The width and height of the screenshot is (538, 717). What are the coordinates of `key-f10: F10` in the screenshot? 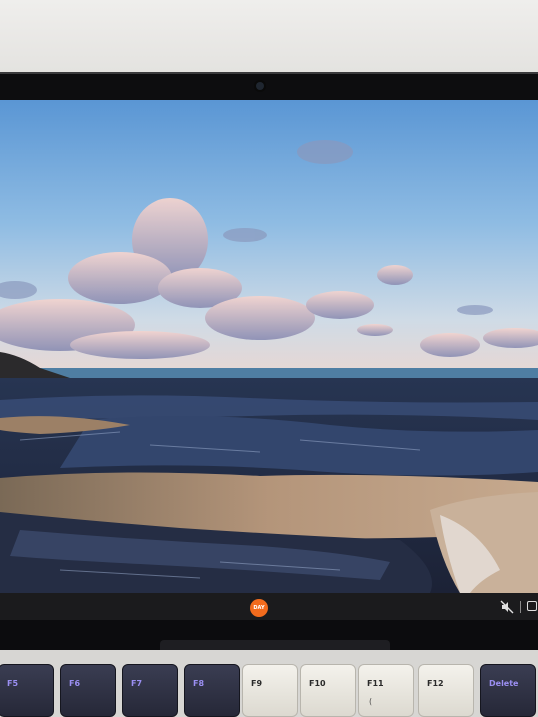 It's located at (328, 690).